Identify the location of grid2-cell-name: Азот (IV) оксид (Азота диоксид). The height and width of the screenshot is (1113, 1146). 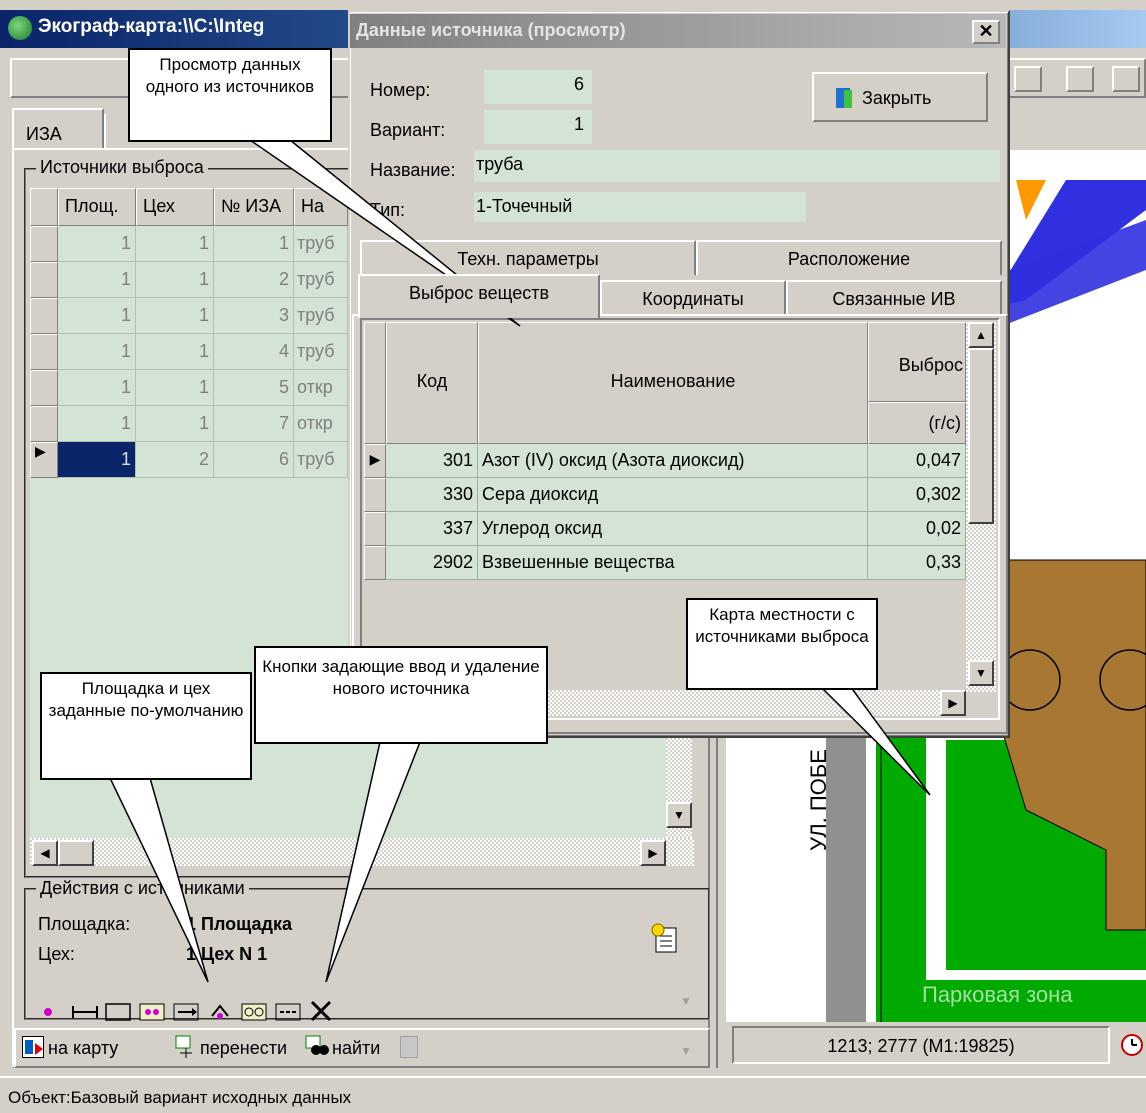
(673, 461).